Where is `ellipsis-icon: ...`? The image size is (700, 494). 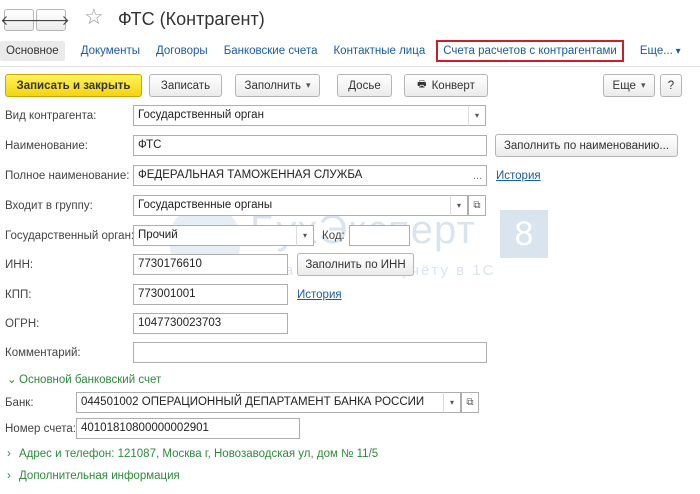 ellipsis-icon: ... is located at coordinates (477, 176).